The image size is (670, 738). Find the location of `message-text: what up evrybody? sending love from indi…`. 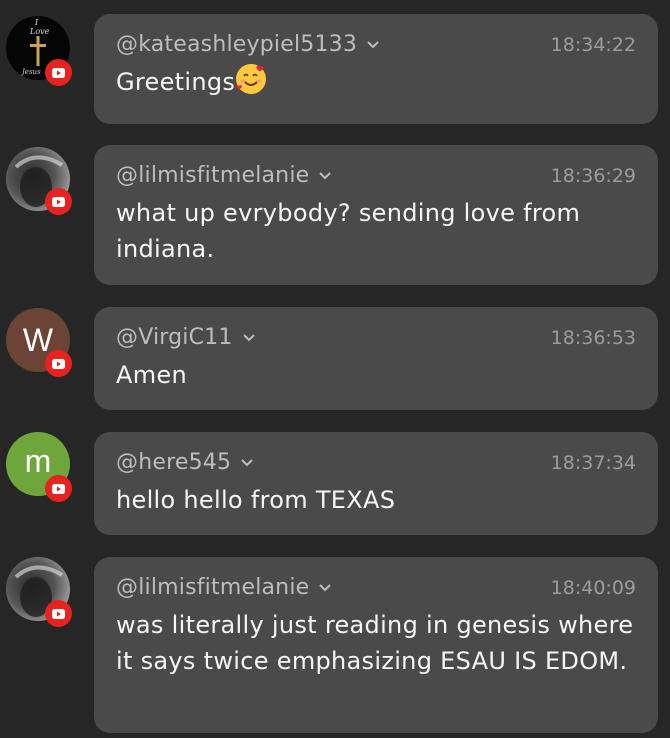

message-text: what up evrybody? sending love from indi… is located at coordinates (348, 231).